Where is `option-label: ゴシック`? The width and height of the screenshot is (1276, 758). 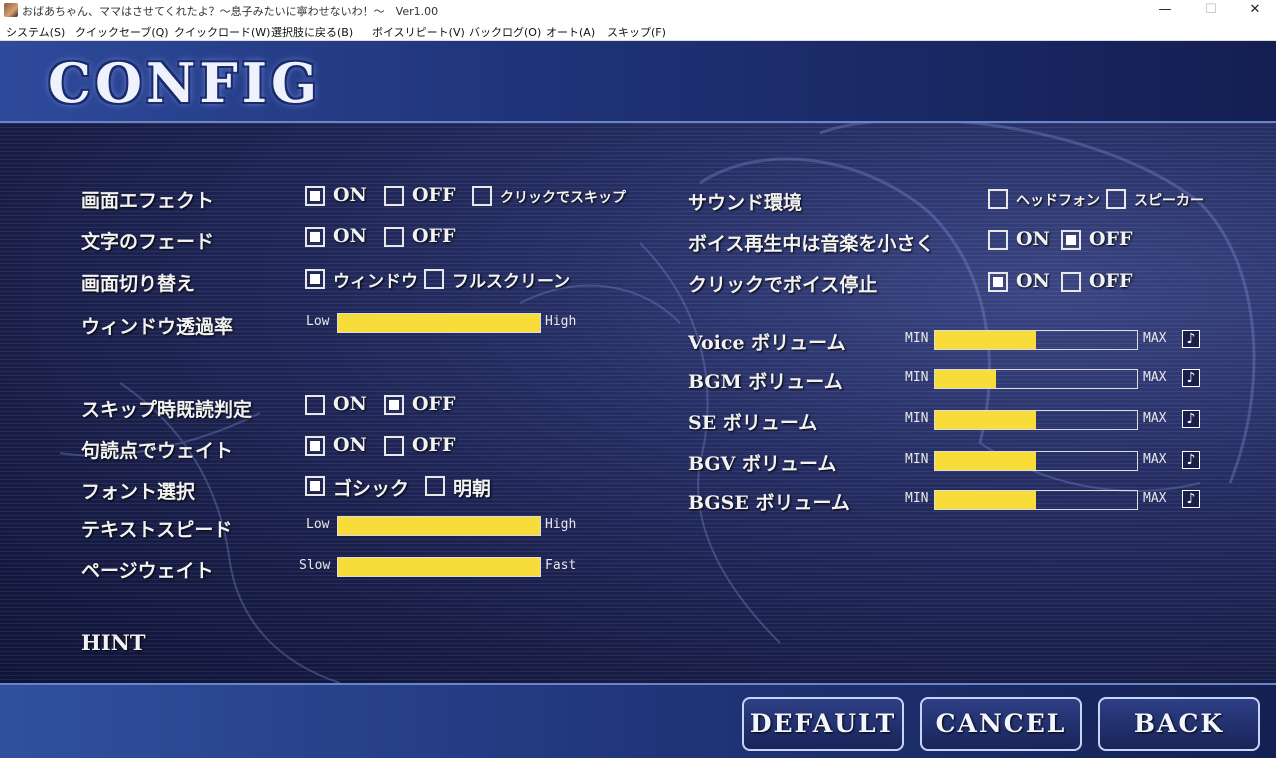
option-label: ゴシック is located at coordinates (371, 489).